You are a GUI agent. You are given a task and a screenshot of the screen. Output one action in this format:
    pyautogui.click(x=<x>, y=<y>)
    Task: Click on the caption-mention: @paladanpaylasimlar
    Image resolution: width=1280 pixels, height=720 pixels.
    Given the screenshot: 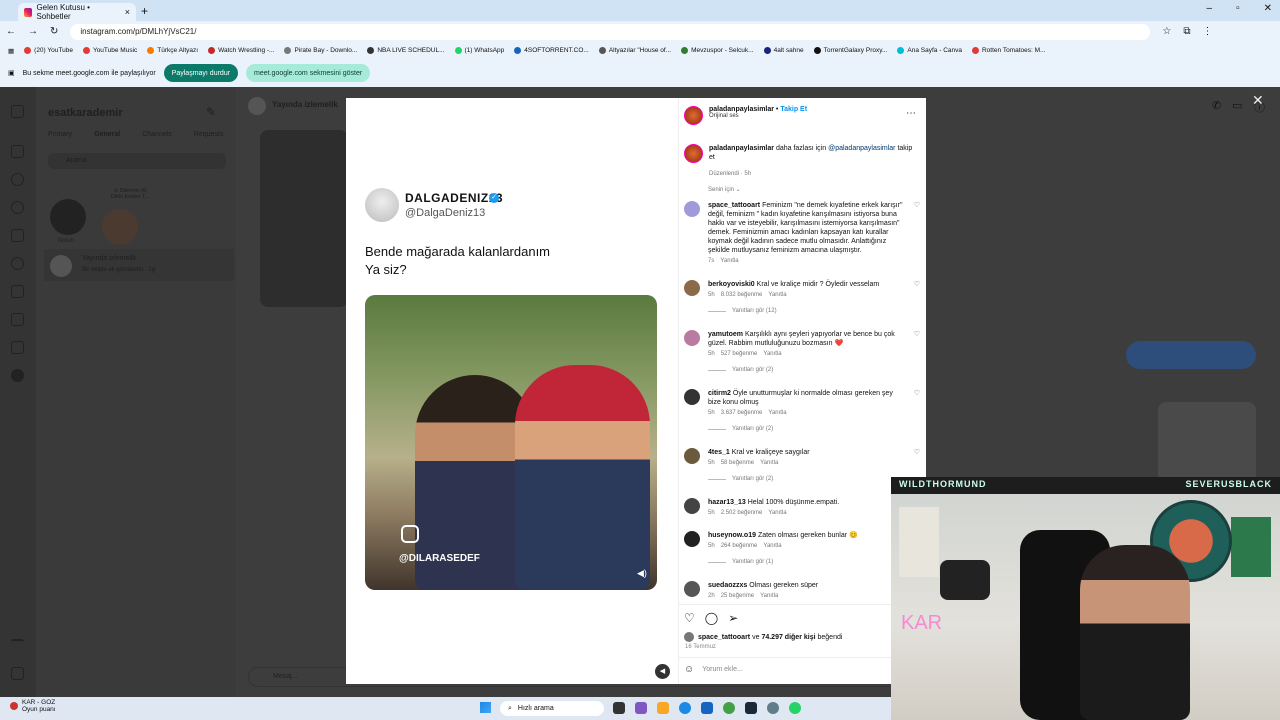 What is the action you would take?
    pyautogui.click(x=861, y=148)
    